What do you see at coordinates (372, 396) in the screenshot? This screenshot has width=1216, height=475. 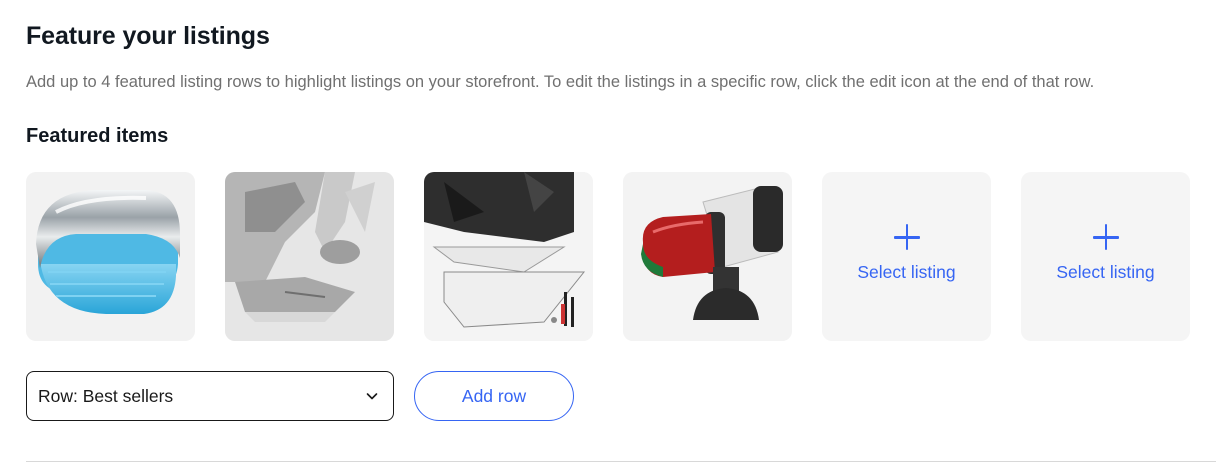 I see `chevron-down-icon` at bounding box center [372, 396].